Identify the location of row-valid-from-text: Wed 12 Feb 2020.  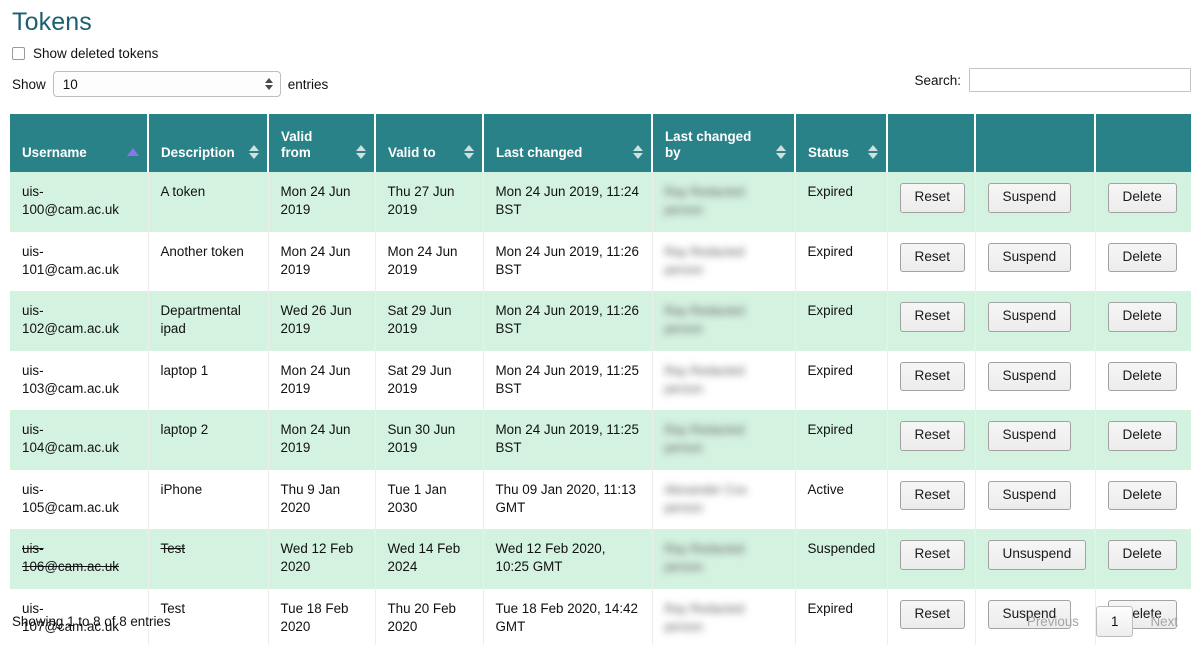
(317, 558).